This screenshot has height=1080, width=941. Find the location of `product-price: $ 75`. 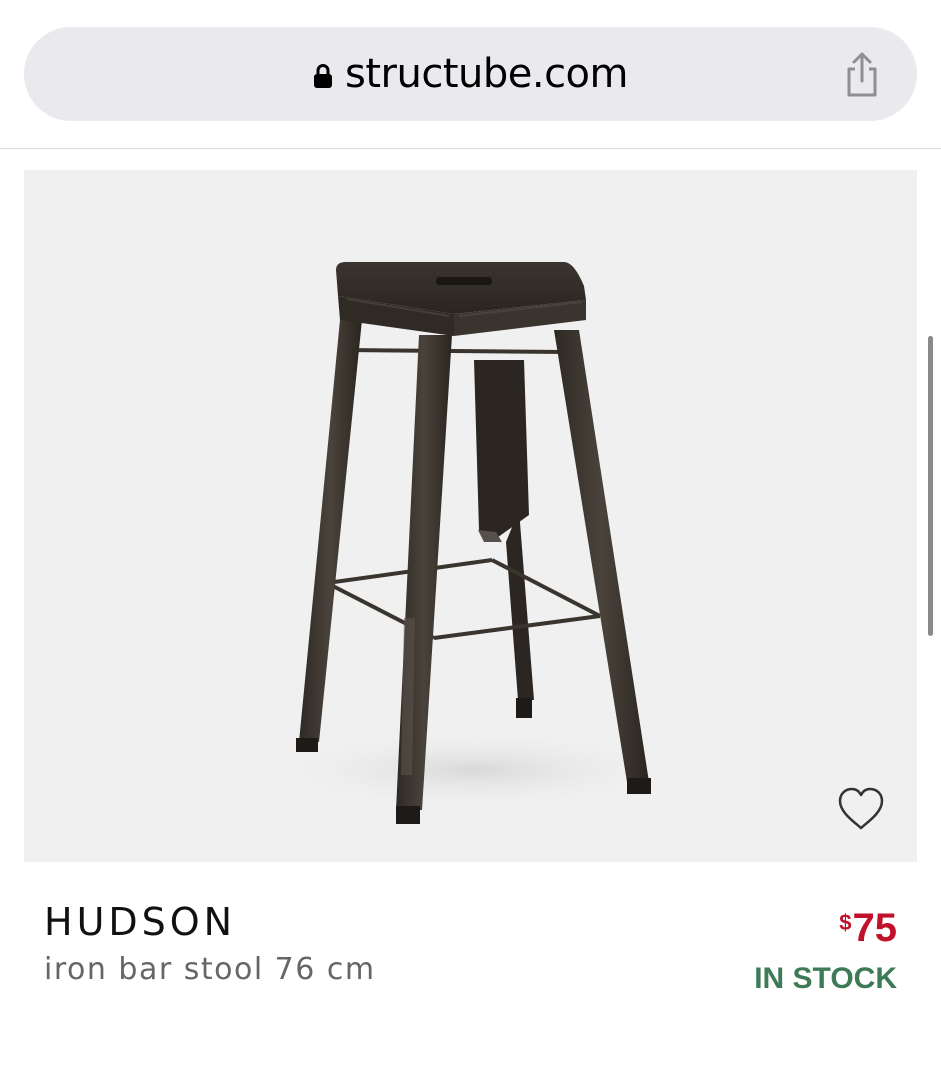

product-price: $ 75 is located at coordinates (868, 928).